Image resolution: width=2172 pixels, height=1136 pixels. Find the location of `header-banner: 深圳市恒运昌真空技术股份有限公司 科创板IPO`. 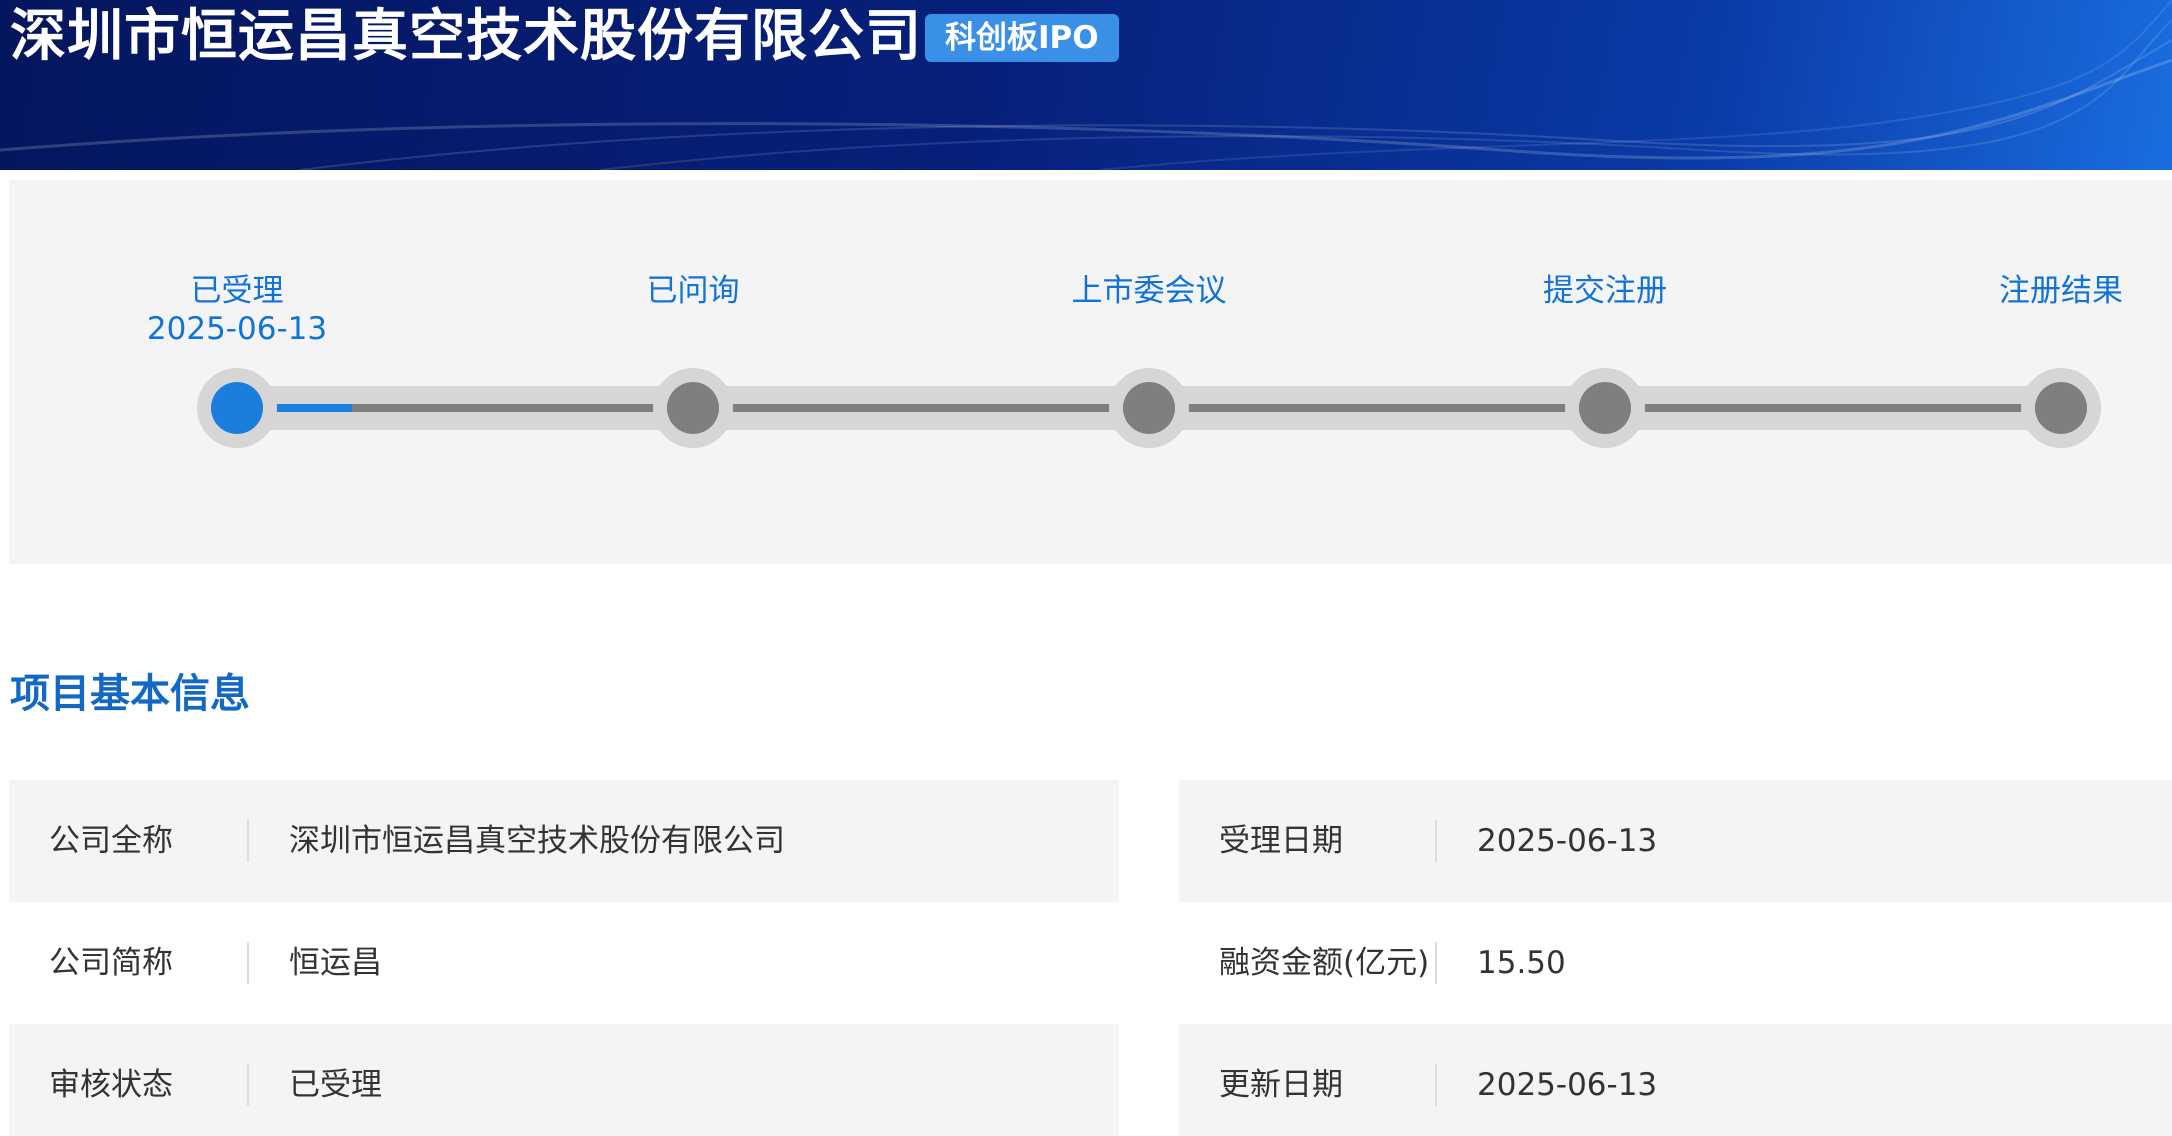

header-banner: 深圳市恒运昌真空技术股份有限公司 科创板IPO is located at coordinates (1086, 85).